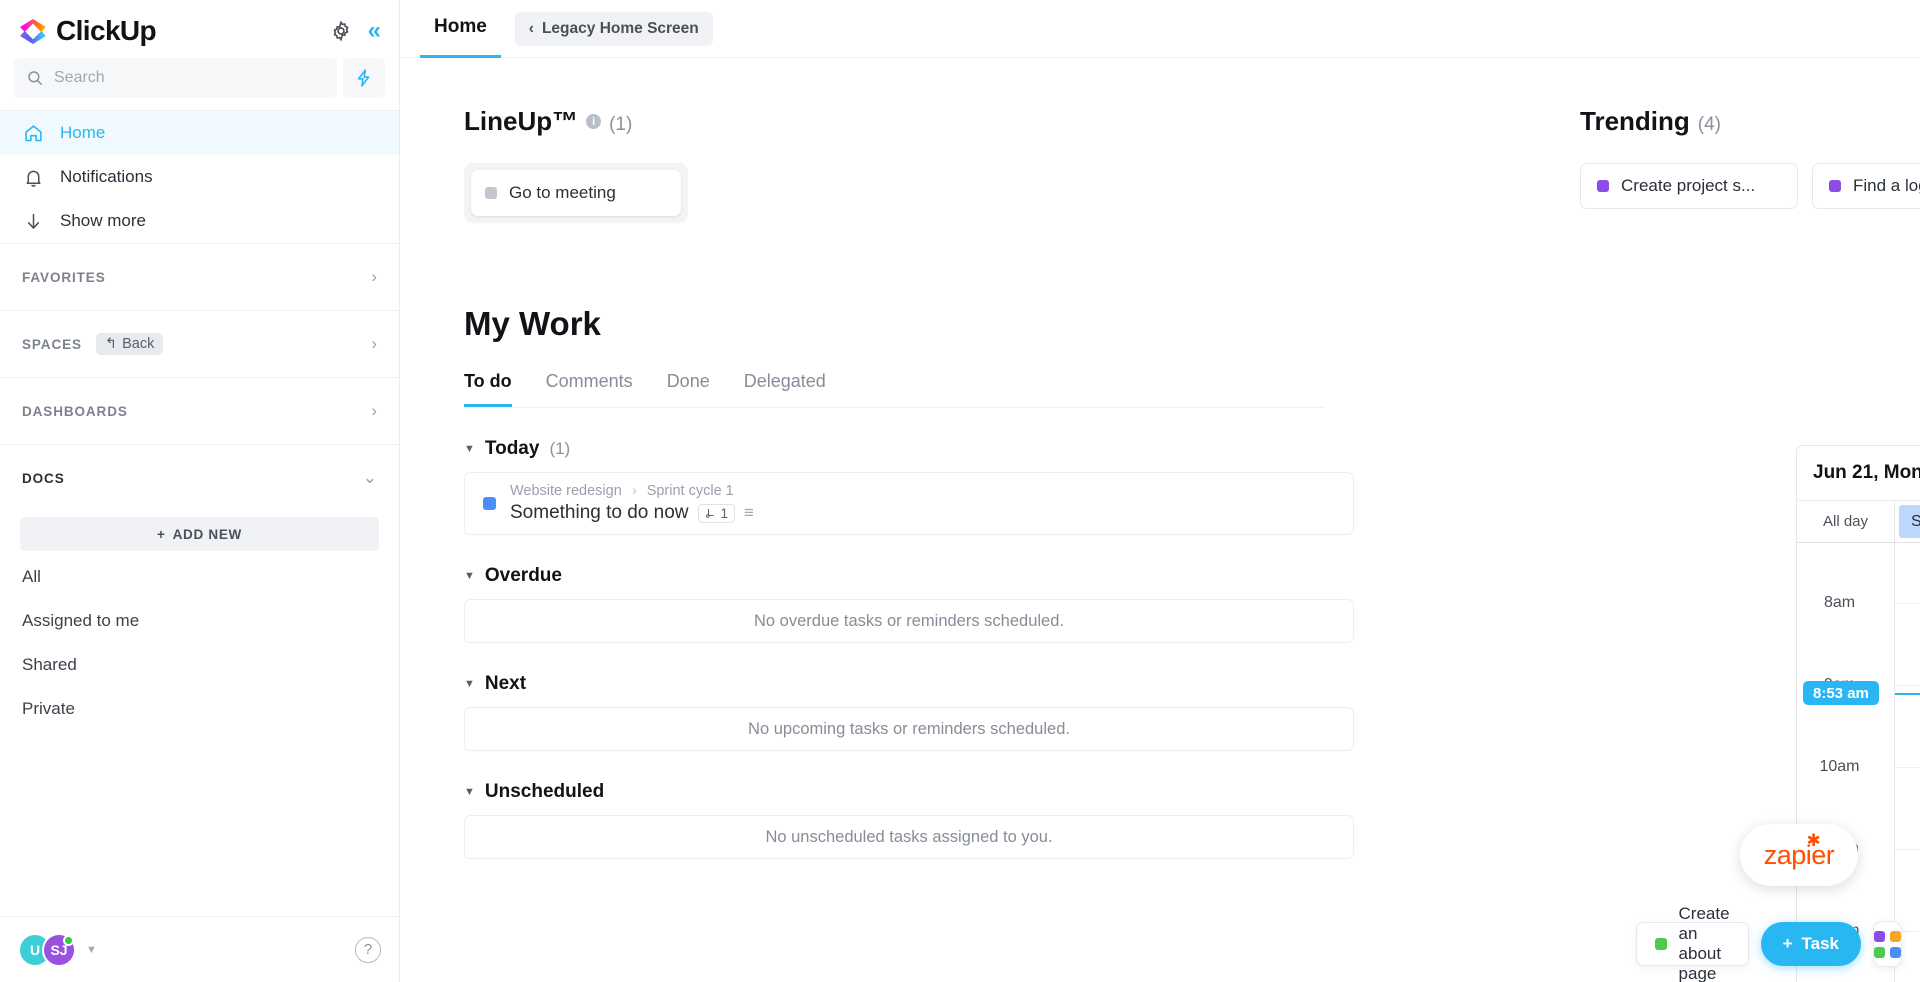 The width and height of the screenshot is (1920, 982). I want to click on empty-state: No unscheduled tasks assigned to you., so click(909, 837).